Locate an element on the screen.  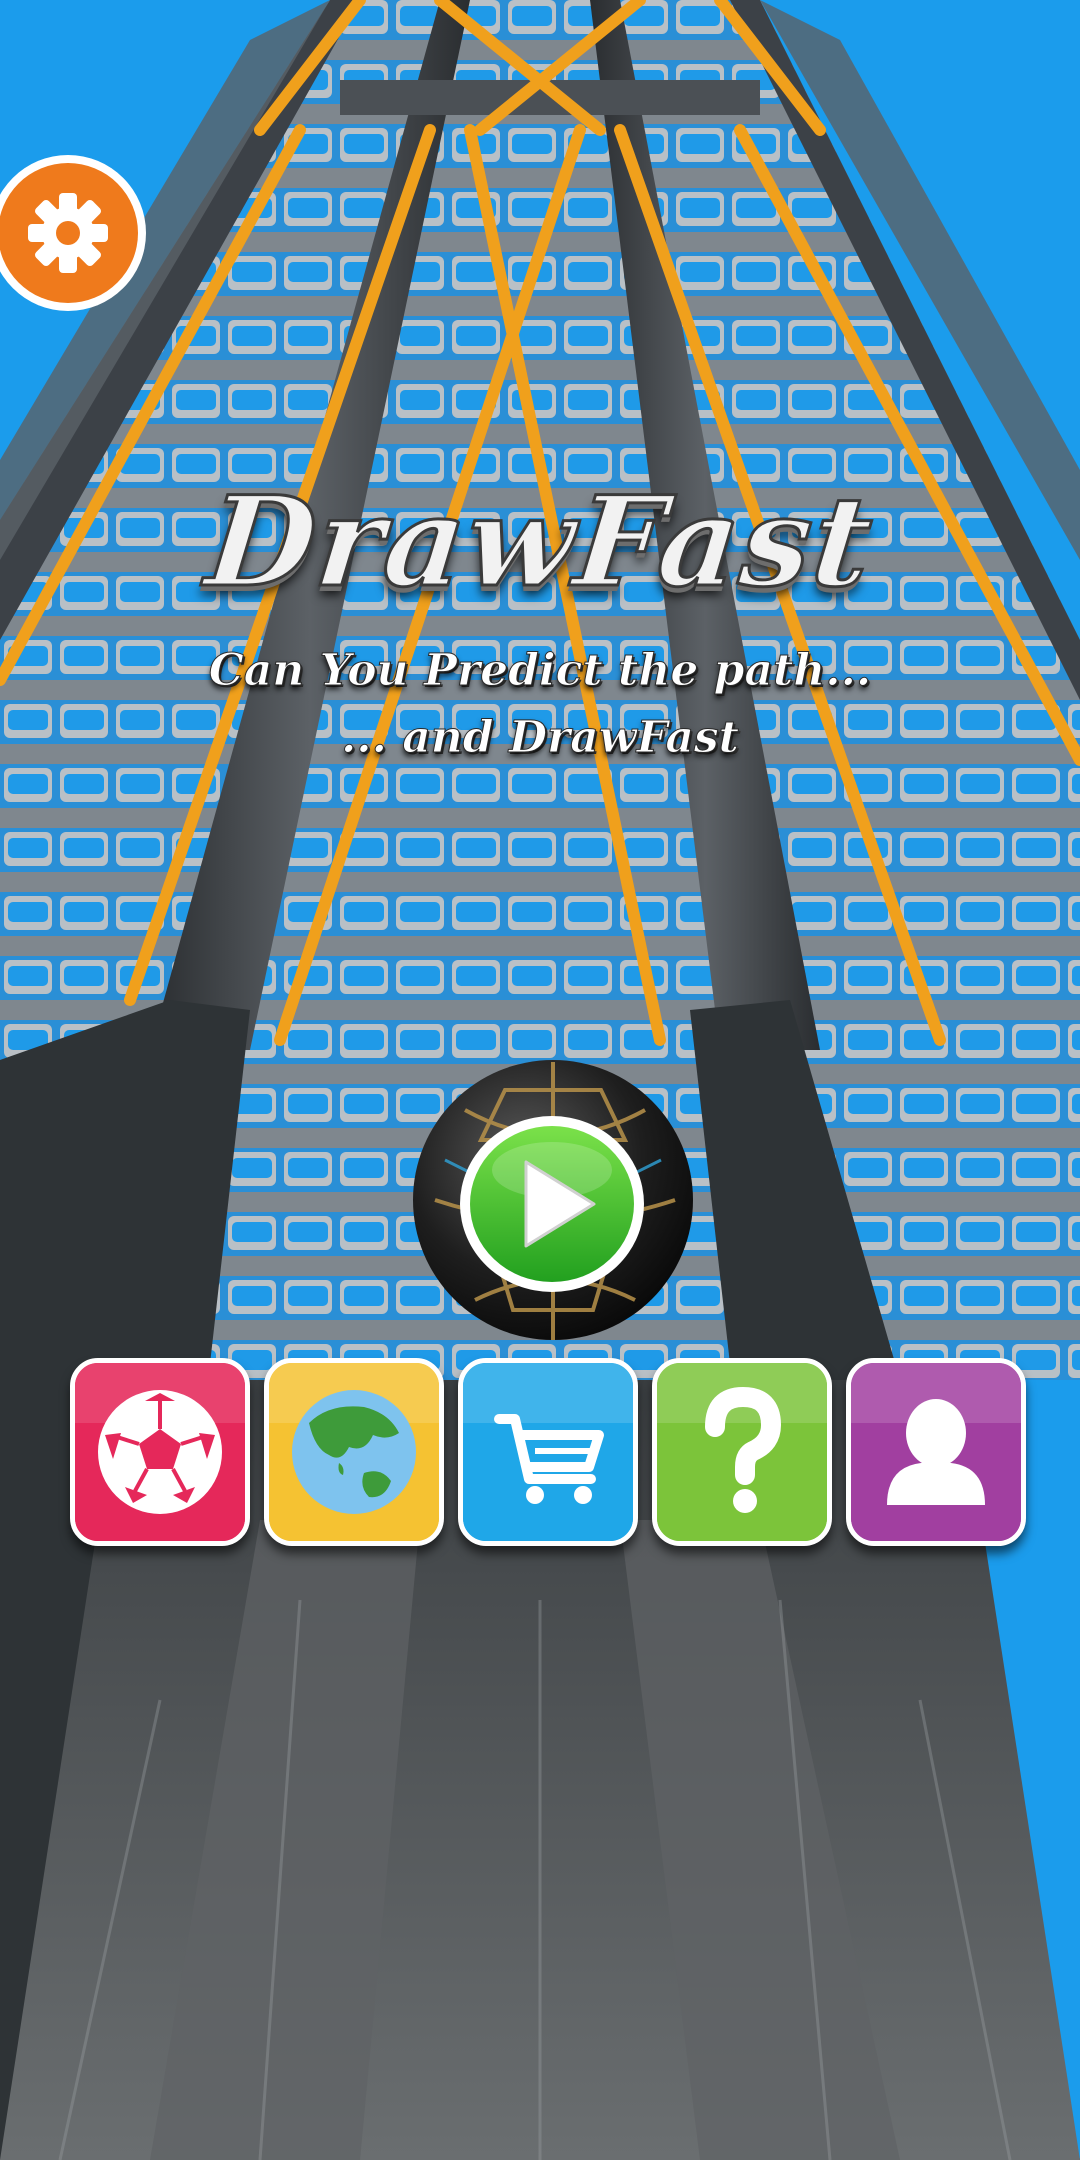
soccer-ball-icon is located at coordinates (160, 1452).